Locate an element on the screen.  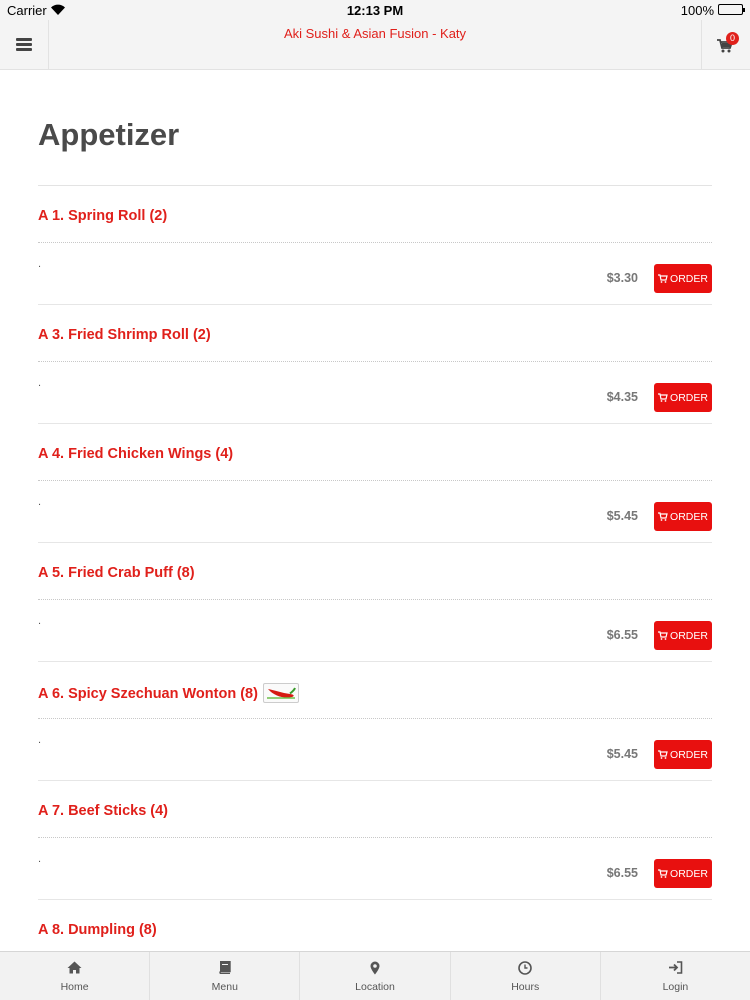
tab-location: Location is located at coordinates (375, 976).